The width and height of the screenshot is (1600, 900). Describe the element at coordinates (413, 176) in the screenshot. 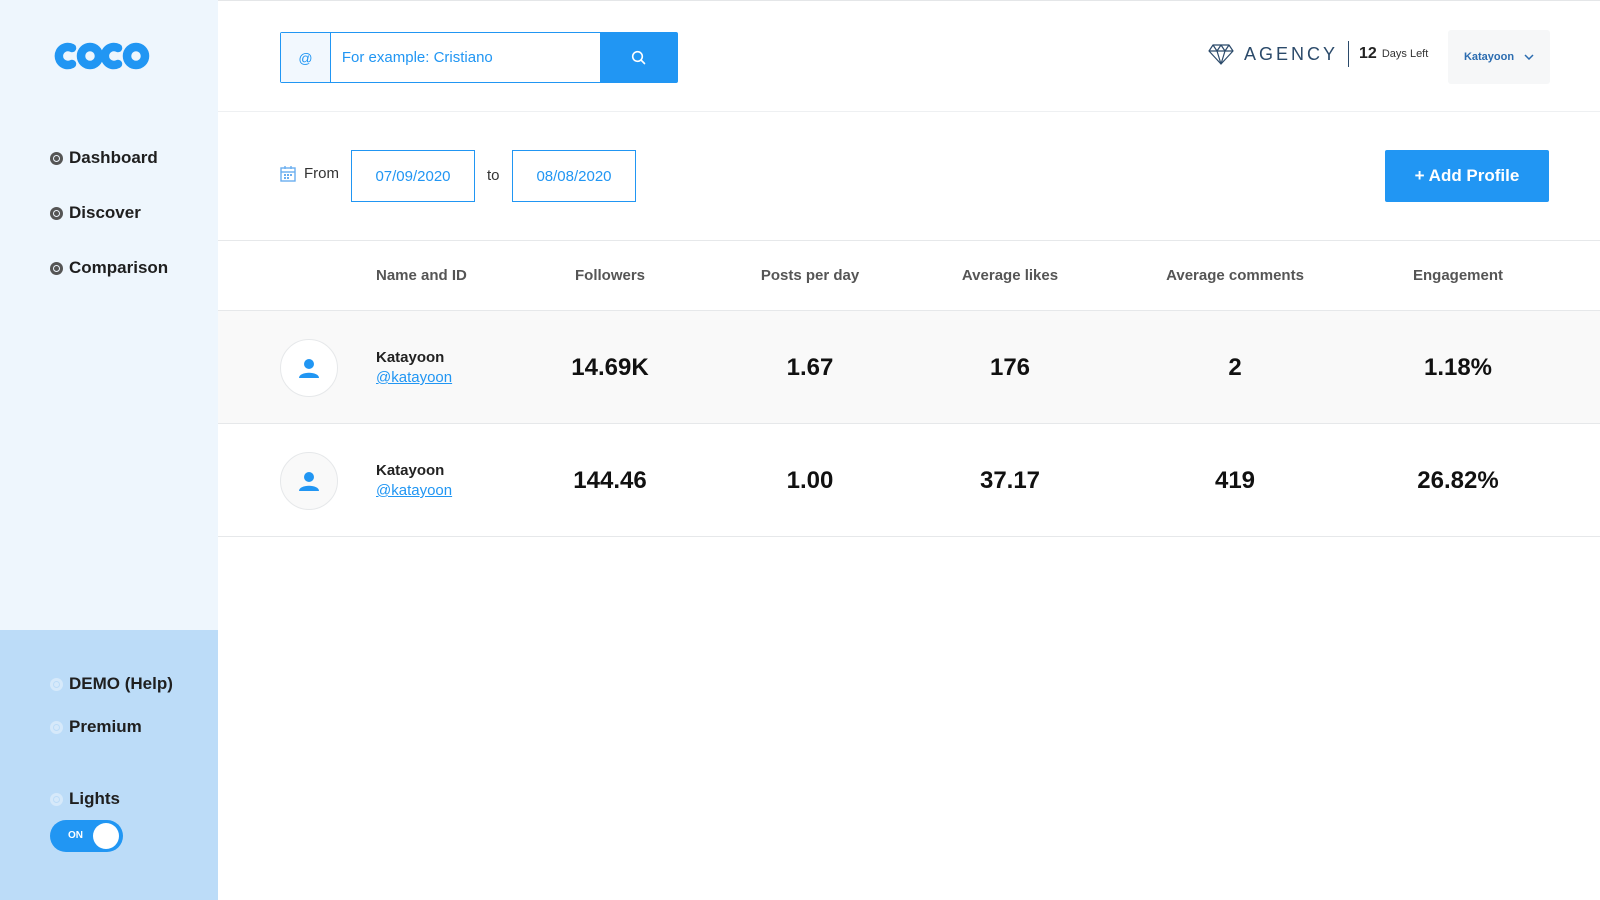

I see `from-date-field: 07/09/2020` at that location.